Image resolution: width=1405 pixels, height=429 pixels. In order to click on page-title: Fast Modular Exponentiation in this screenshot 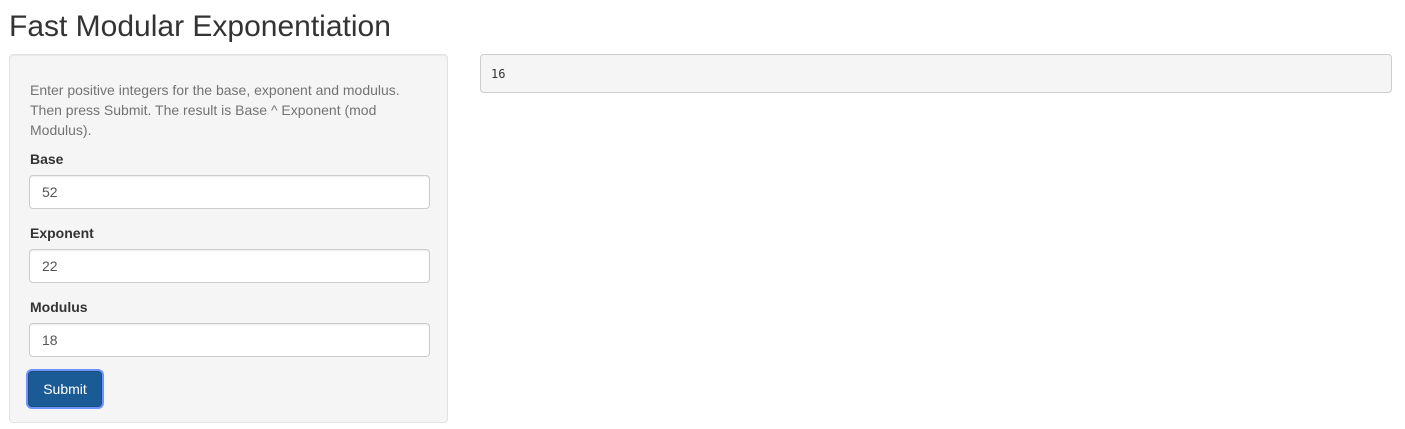, I will do `click(200, 26)`.